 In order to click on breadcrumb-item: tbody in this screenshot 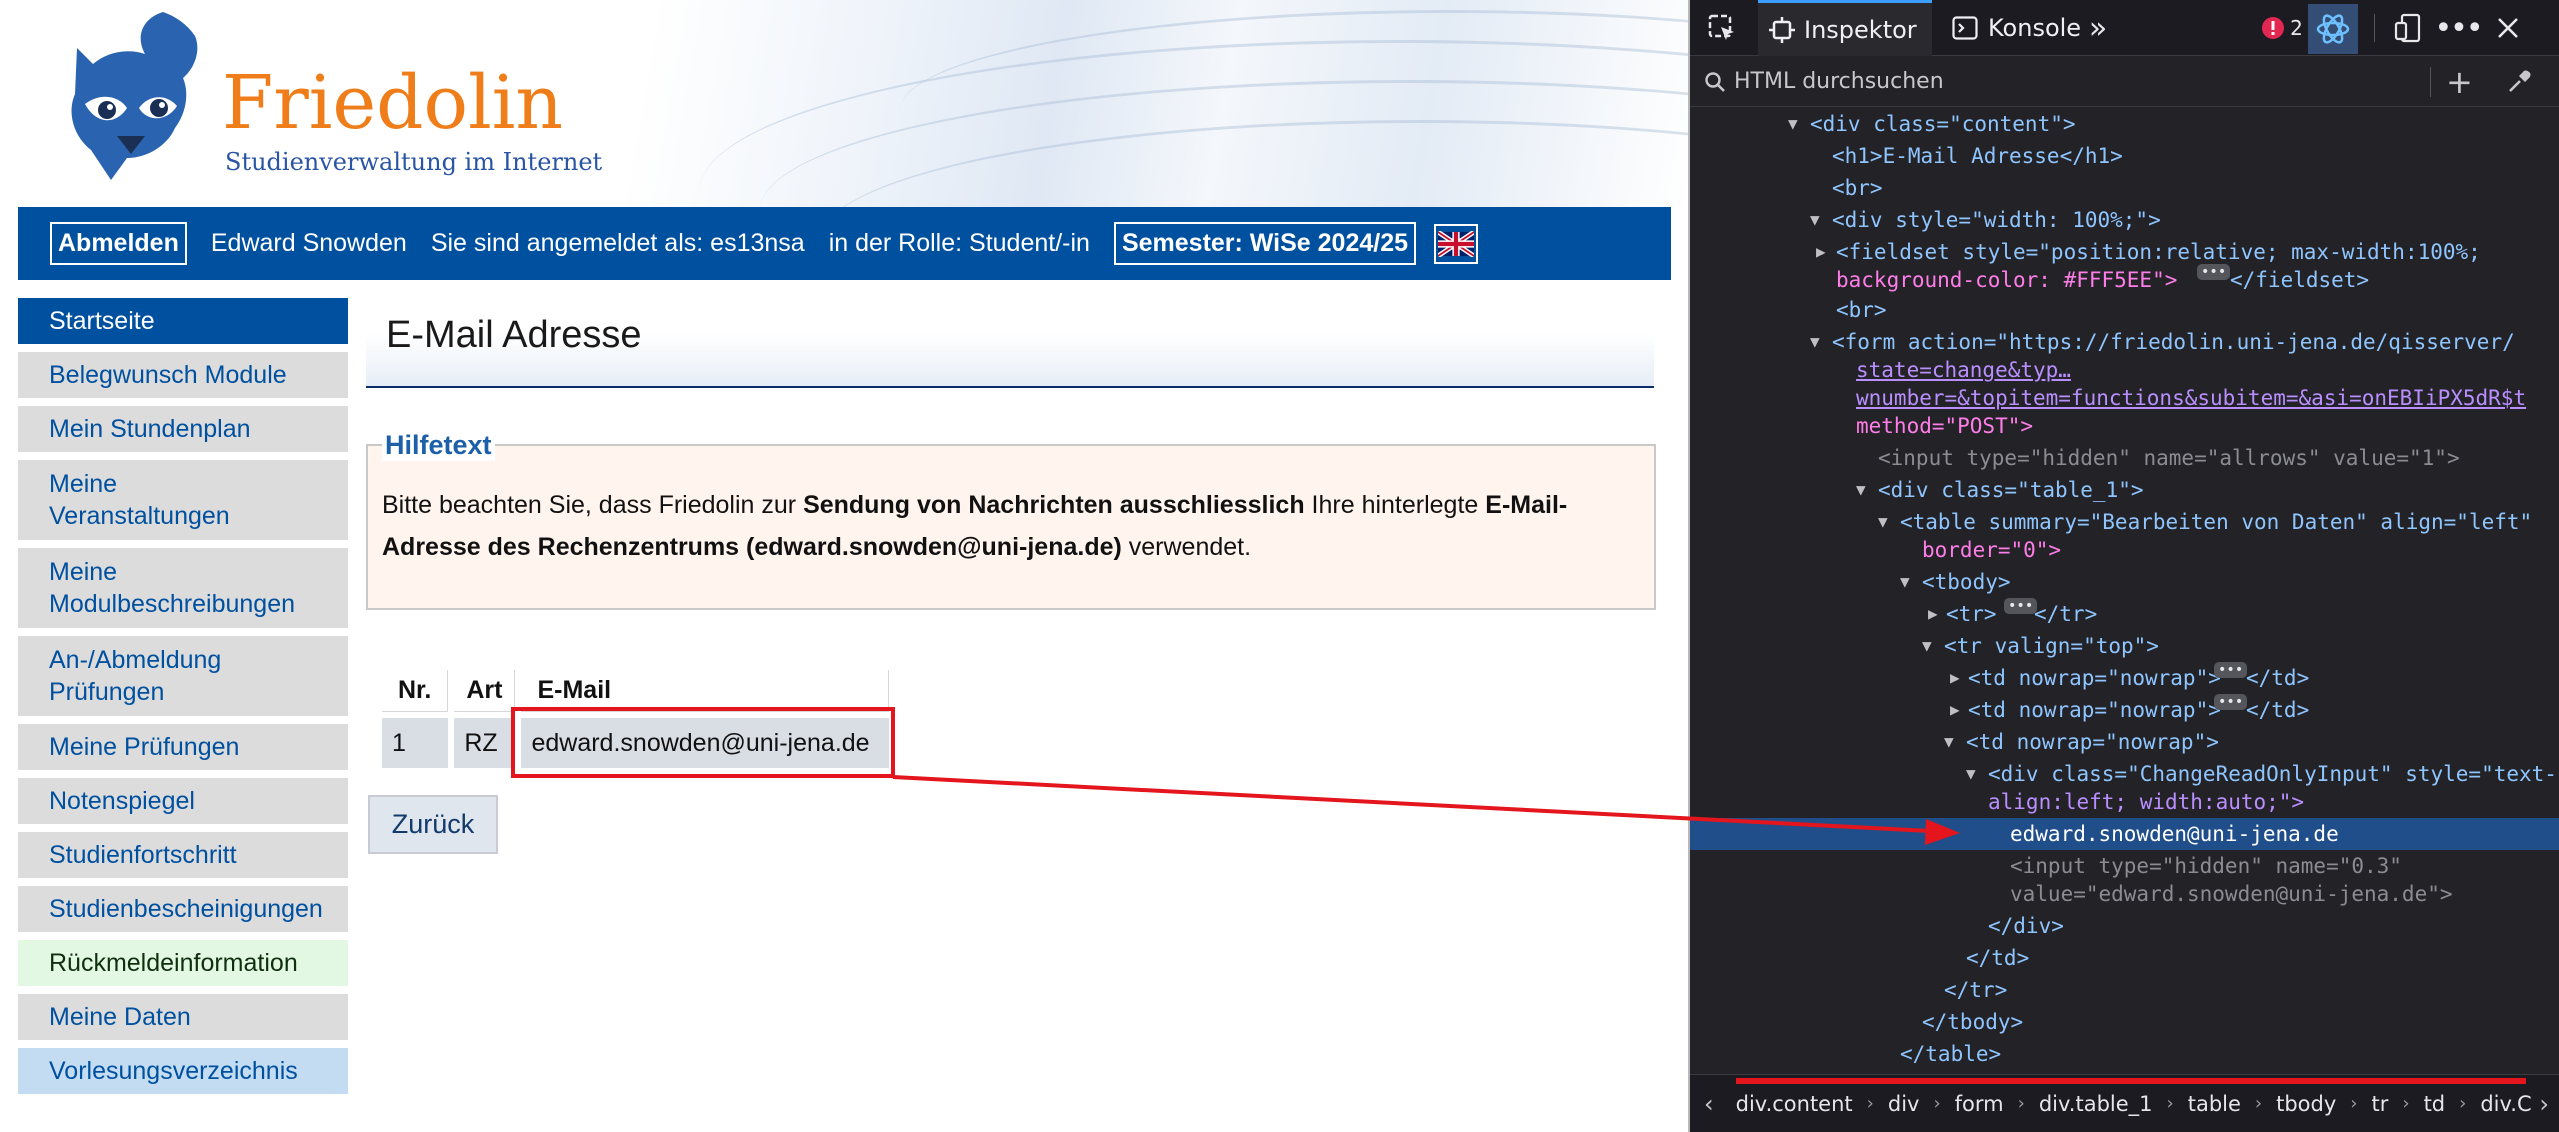, I will do `click(2306, 1104)`.